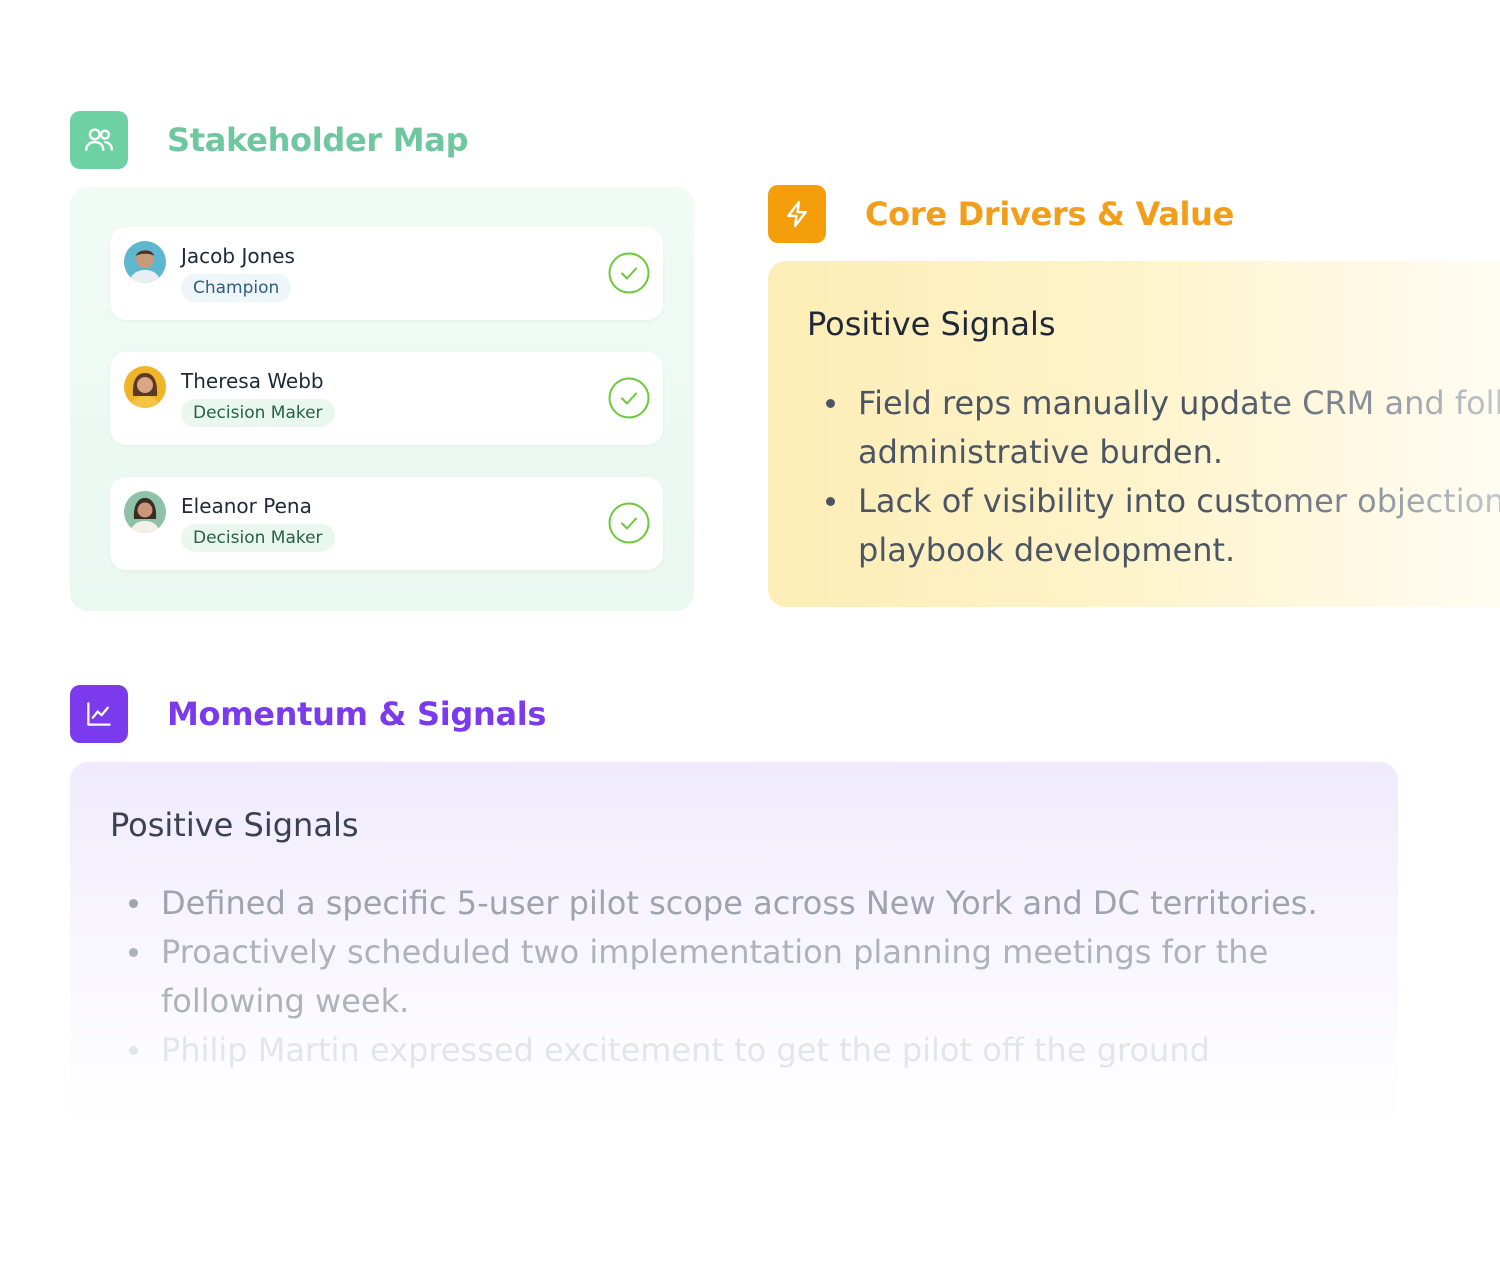 The image size is (1500, 1272). I want to click on stakeholder-card-eleanor-pena: Eleanor Pena Decision Maker, so click(386, 523).